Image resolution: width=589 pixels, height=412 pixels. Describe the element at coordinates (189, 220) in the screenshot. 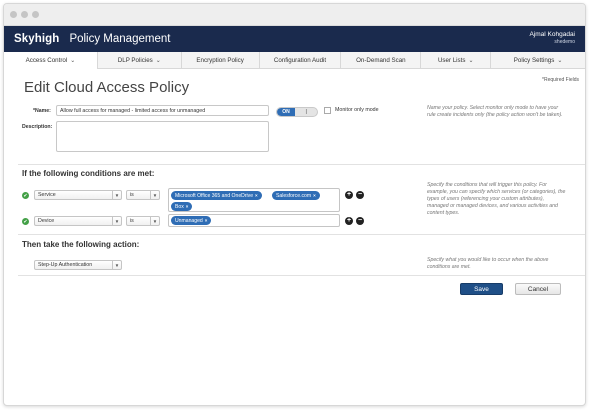

I see `tag-label: Unmanaged` at that location.